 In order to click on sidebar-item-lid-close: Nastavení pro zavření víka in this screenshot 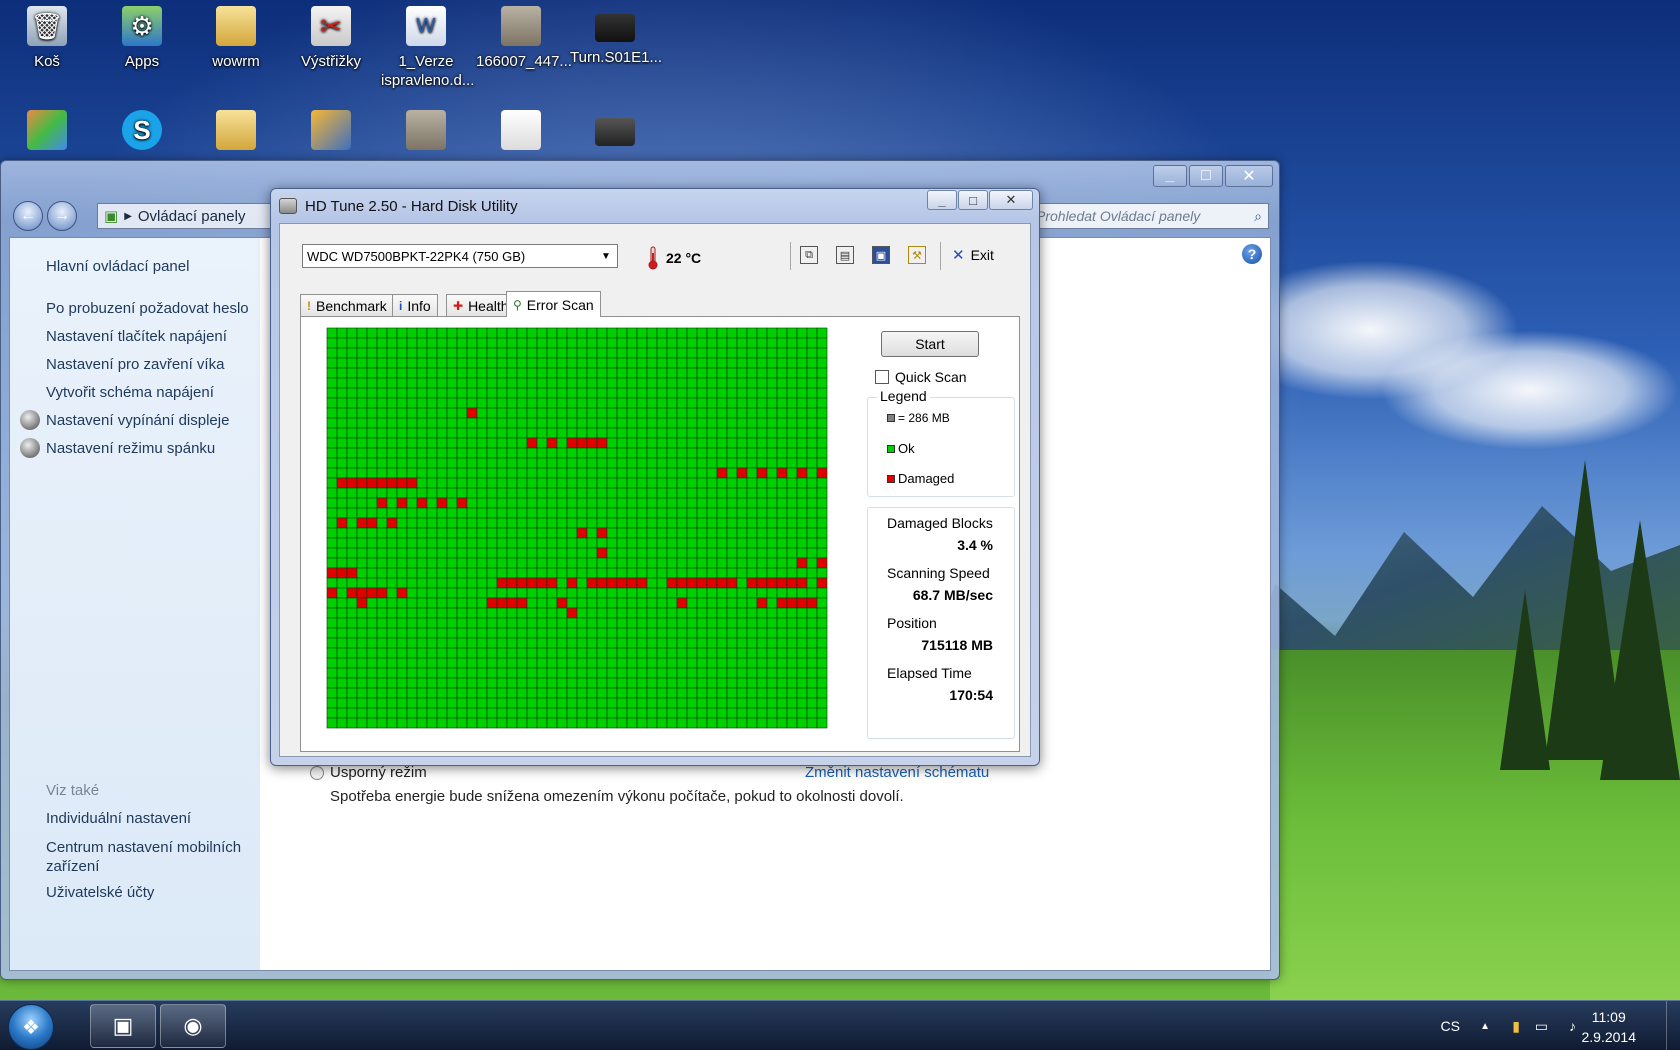, I will do `click(135, 364)`.